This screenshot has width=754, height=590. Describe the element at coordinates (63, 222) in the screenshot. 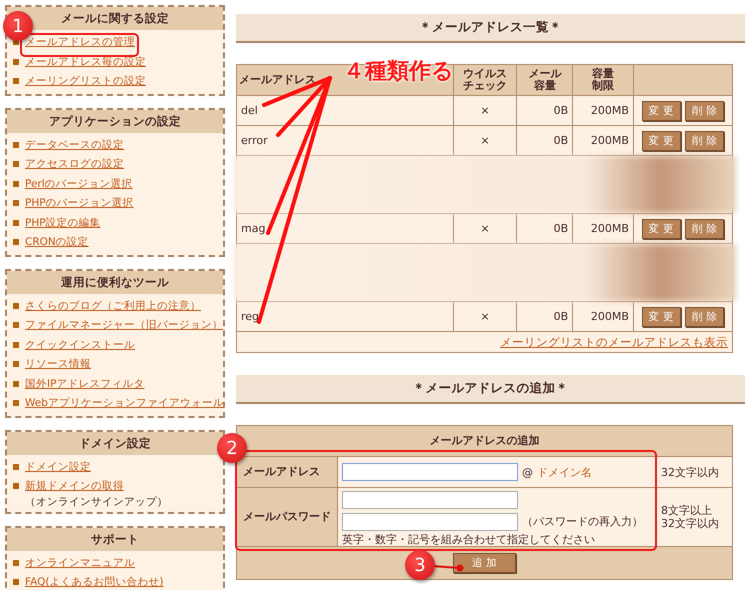

I see `menu-link: PHP設定の編集` at that location.